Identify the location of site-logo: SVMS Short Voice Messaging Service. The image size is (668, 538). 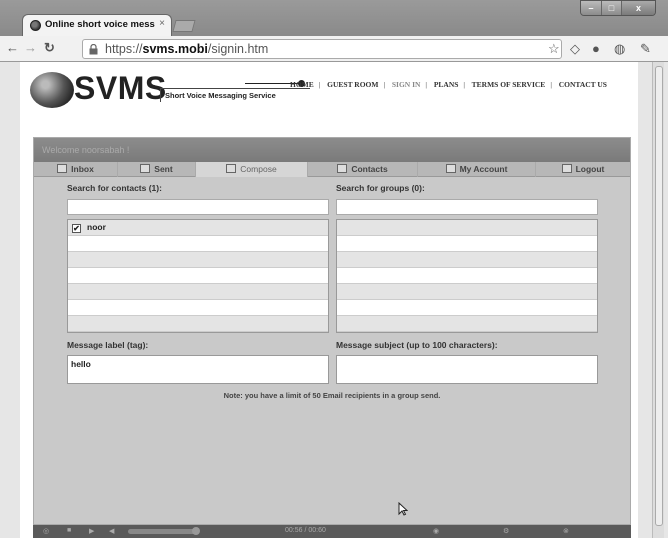
(170, 90).